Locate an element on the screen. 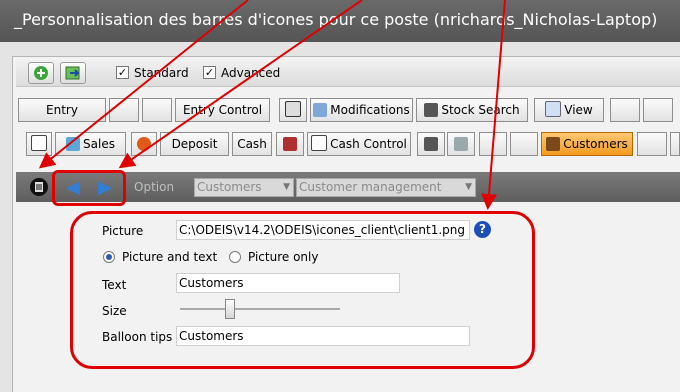 The width and height of the screenshot is (680, 392). printer-icon is located at coordinates (461, 144).